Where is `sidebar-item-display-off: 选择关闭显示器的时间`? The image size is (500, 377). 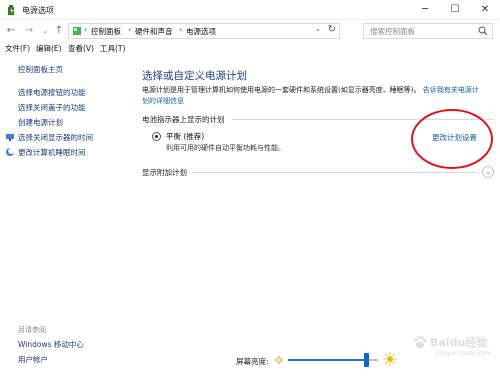
sidebar-item-display-off: 选择关闭显示器的时间 is located at coordinates (55, 137).